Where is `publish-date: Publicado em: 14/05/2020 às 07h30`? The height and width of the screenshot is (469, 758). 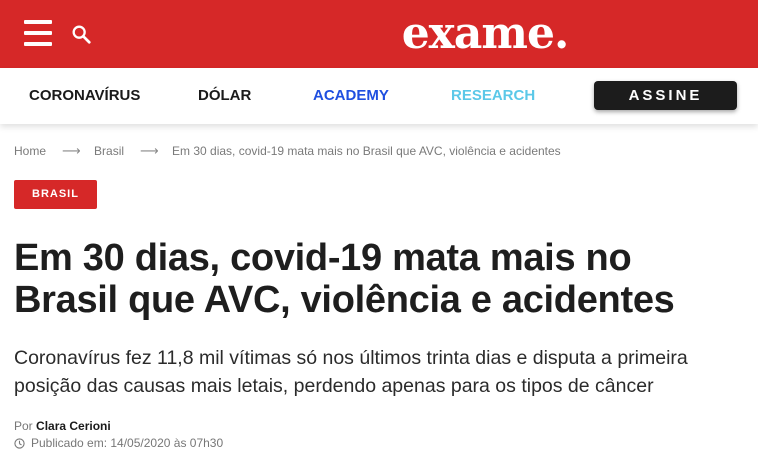
publish-date: Publicado em: 14/05/2020 às 07h30 is located at coordinates (118, 443).